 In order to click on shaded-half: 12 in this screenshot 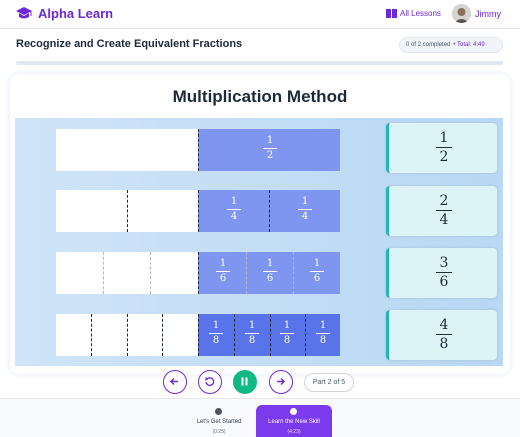, I will do `click(269, 150)`.